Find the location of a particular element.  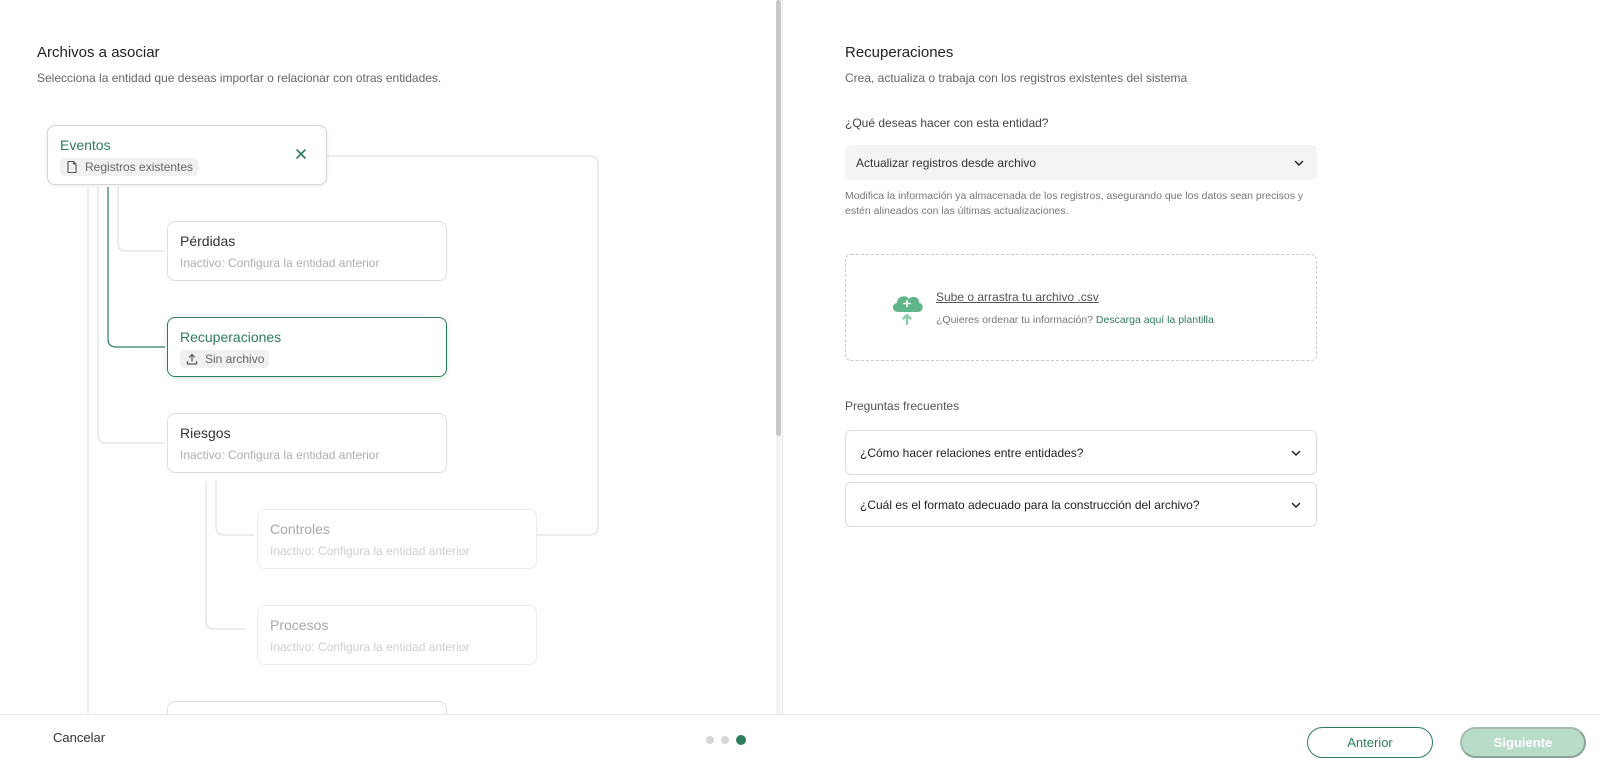

next-button: Siguiente is located at coordinates (1523, 742).